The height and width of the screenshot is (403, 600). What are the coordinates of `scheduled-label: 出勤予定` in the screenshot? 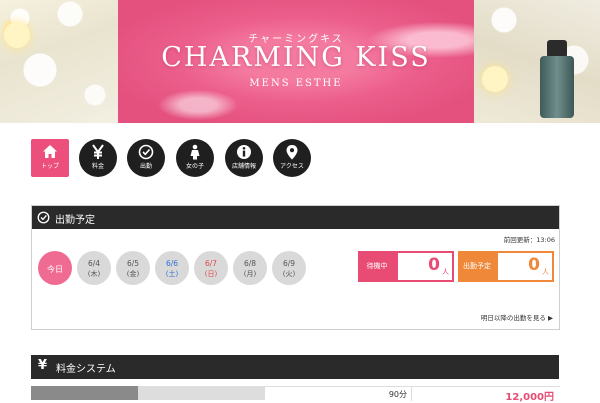 It's located at (477, 266).